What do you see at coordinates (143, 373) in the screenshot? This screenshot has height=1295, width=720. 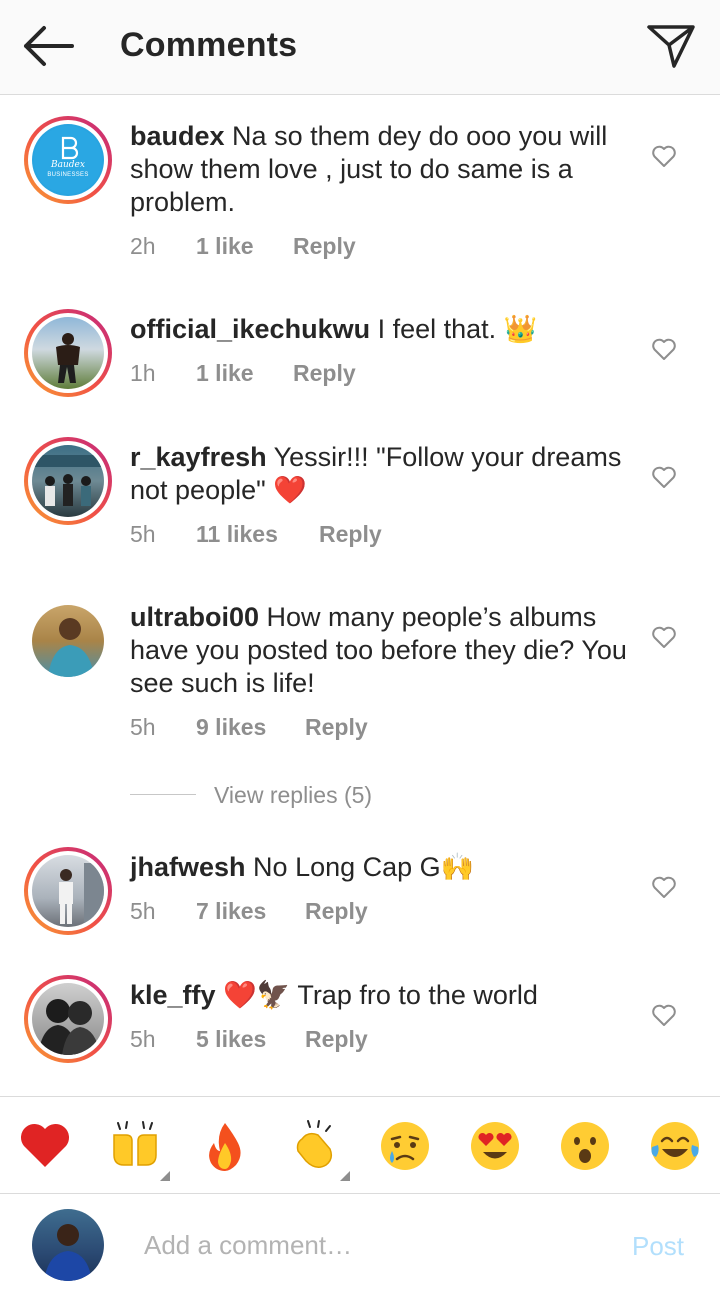 I see `comment-time: 1h` at bounding box center [143, 373].